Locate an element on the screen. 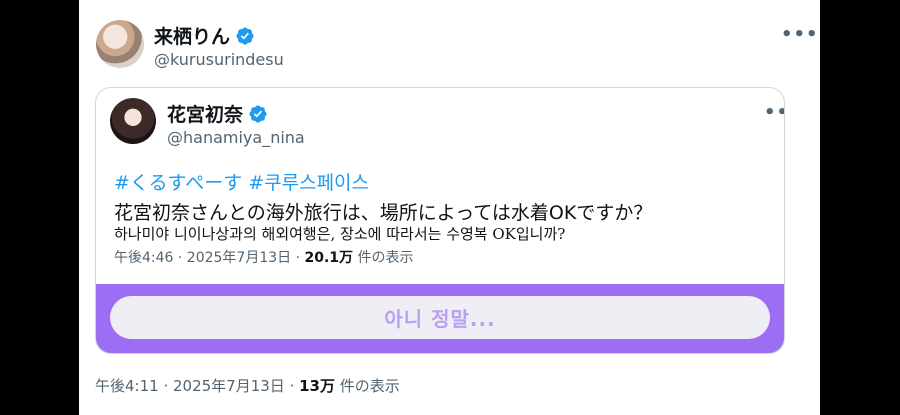 The width and height of the screenshot is (900, 415). tweet-text-japanese: 花宮初奈さんとの海外旅行は、場所によっては水着OKですか？ is located at coordinates (383, 213).